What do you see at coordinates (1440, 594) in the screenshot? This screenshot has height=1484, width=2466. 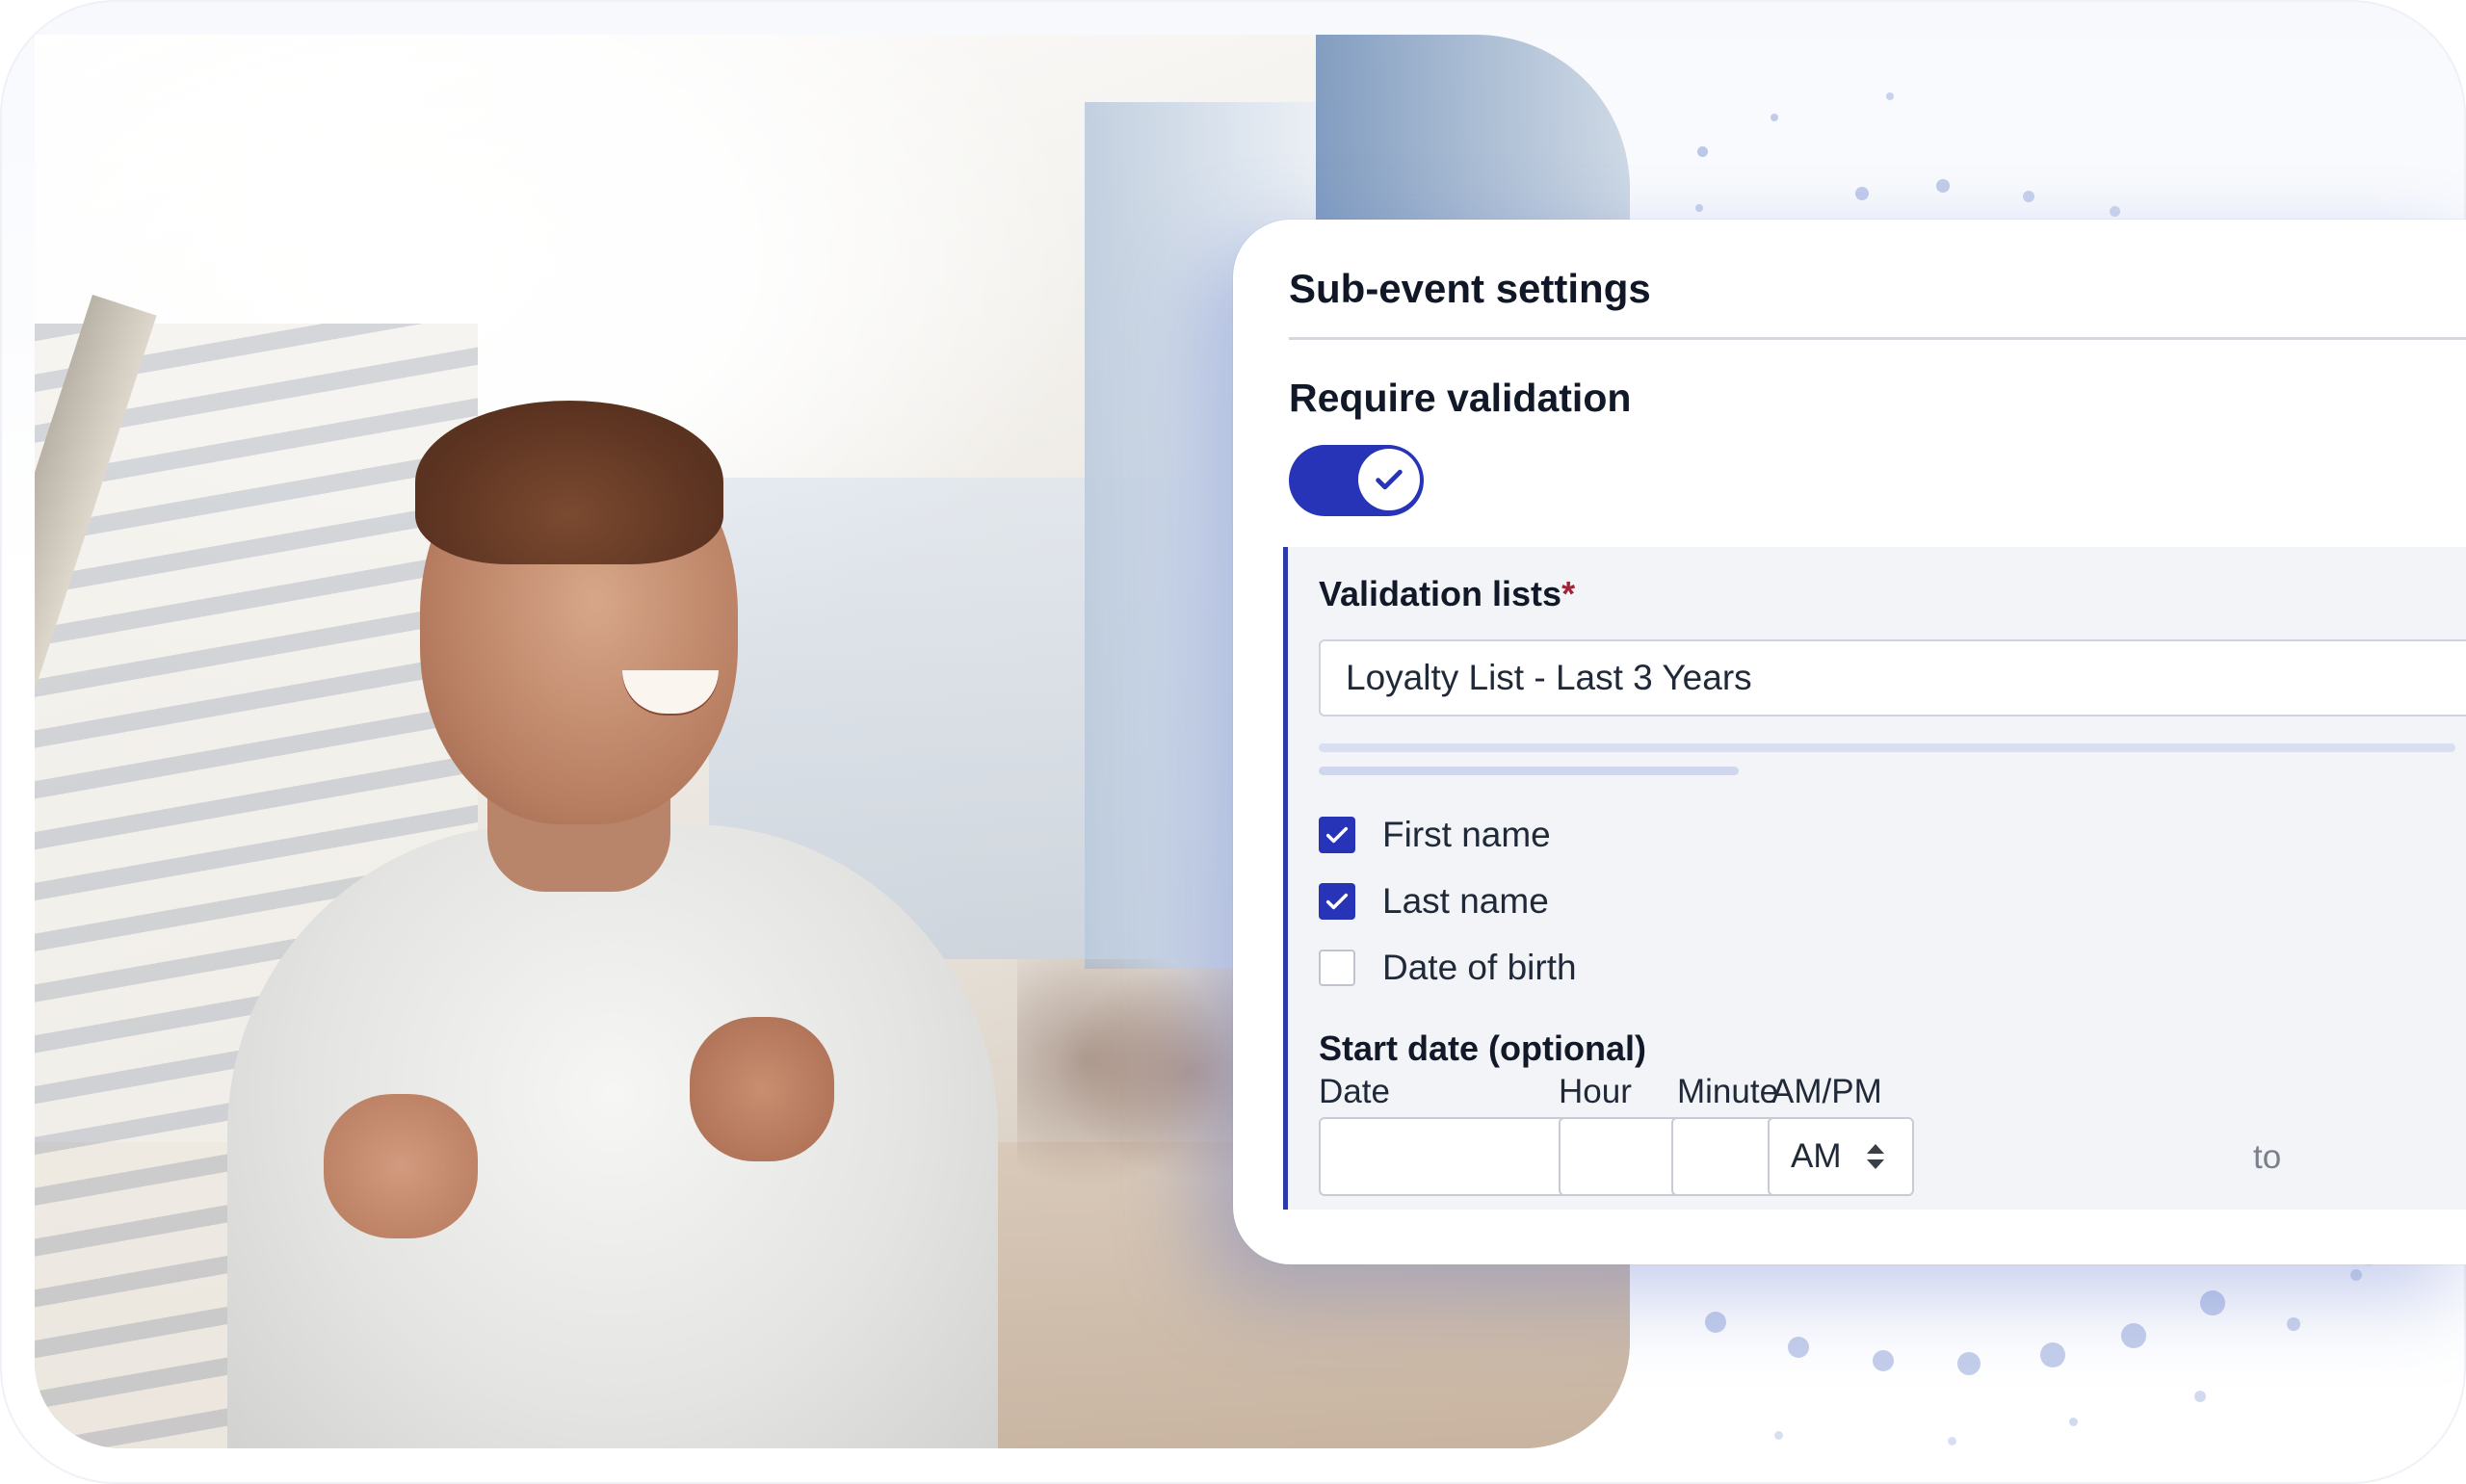 I see `validation-lists-label-text: Validation lists` at bounding box center [1440, 594].